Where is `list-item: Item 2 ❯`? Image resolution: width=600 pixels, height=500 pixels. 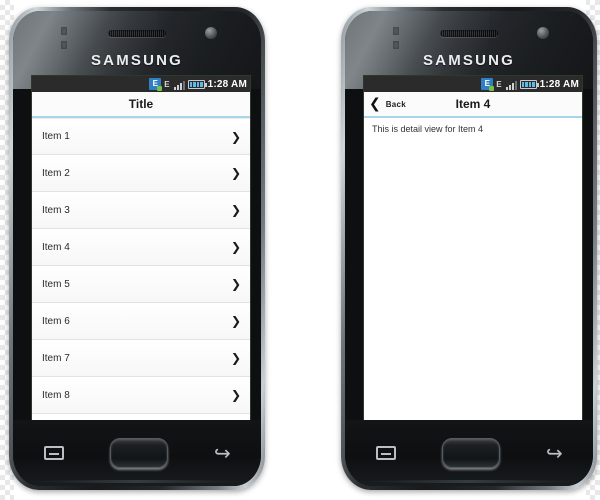 list-item: Item 2 ❯ is located at coordinates (141, 173).